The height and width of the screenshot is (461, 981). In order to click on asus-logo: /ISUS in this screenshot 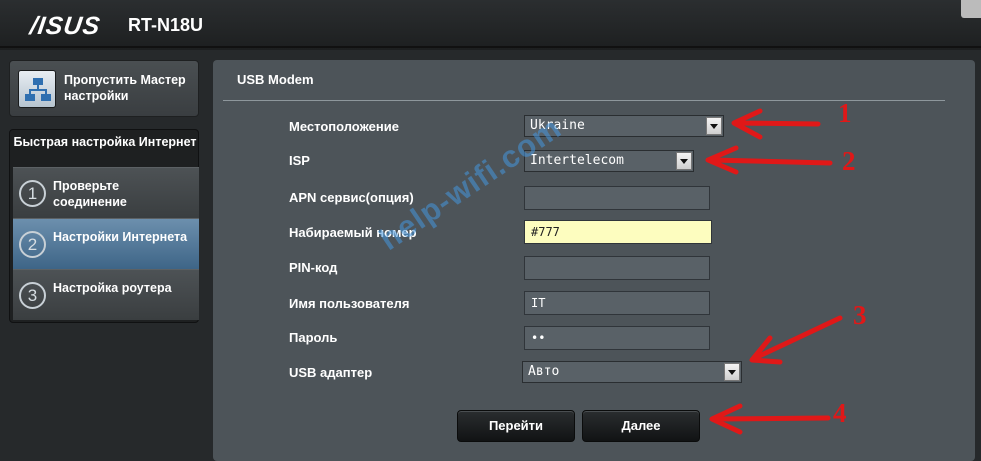, I will do `click(65, 26)`.